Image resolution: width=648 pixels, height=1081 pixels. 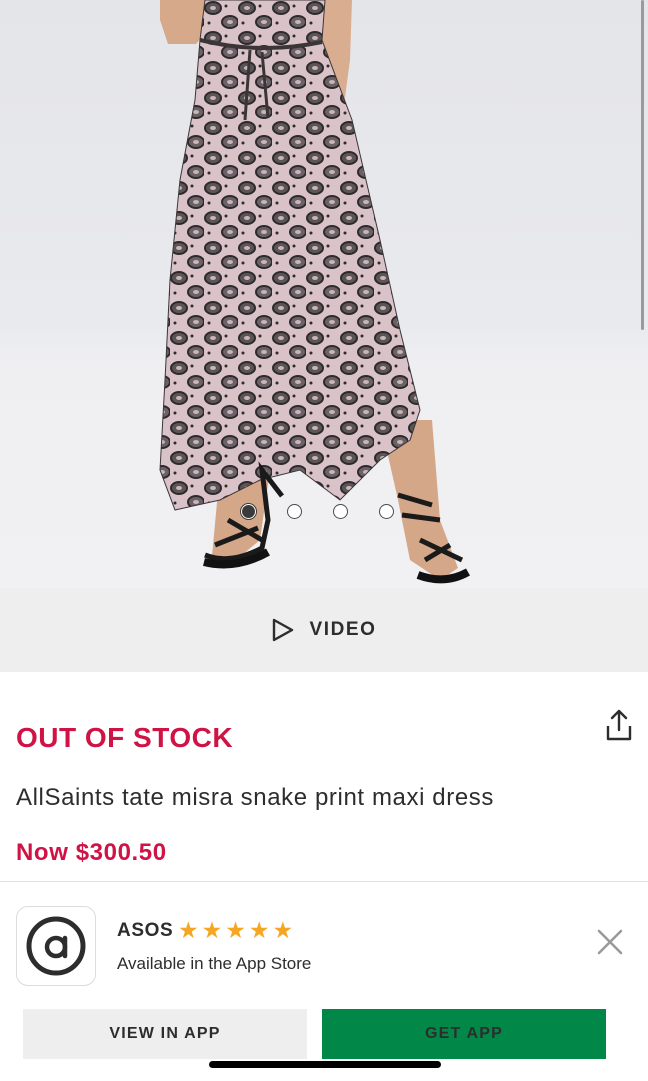 What do you see at coordinates (165, 1034) in the screenshot?
I see `view-in-app-button: VIEW IN APP` at bounding box center [165, 1034].